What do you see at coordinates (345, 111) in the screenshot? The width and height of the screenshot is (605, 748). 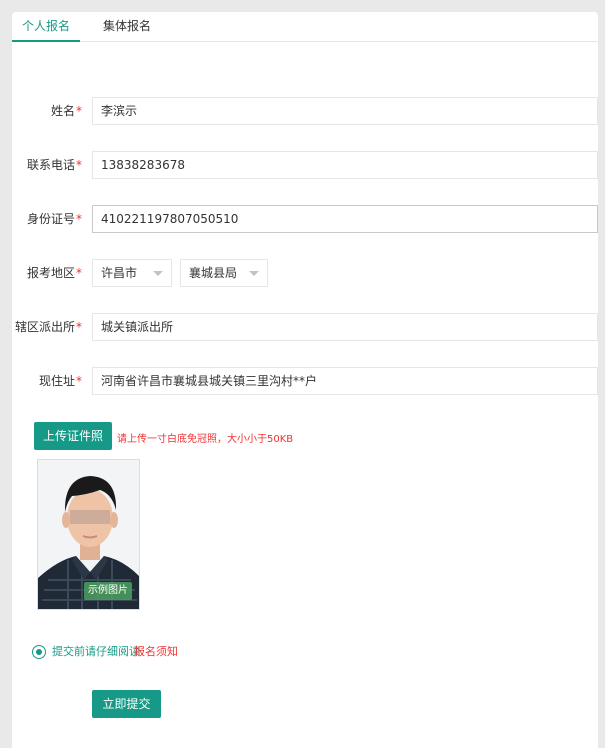 I see `name-input: 李滨示` at bounding box center [345, 111].